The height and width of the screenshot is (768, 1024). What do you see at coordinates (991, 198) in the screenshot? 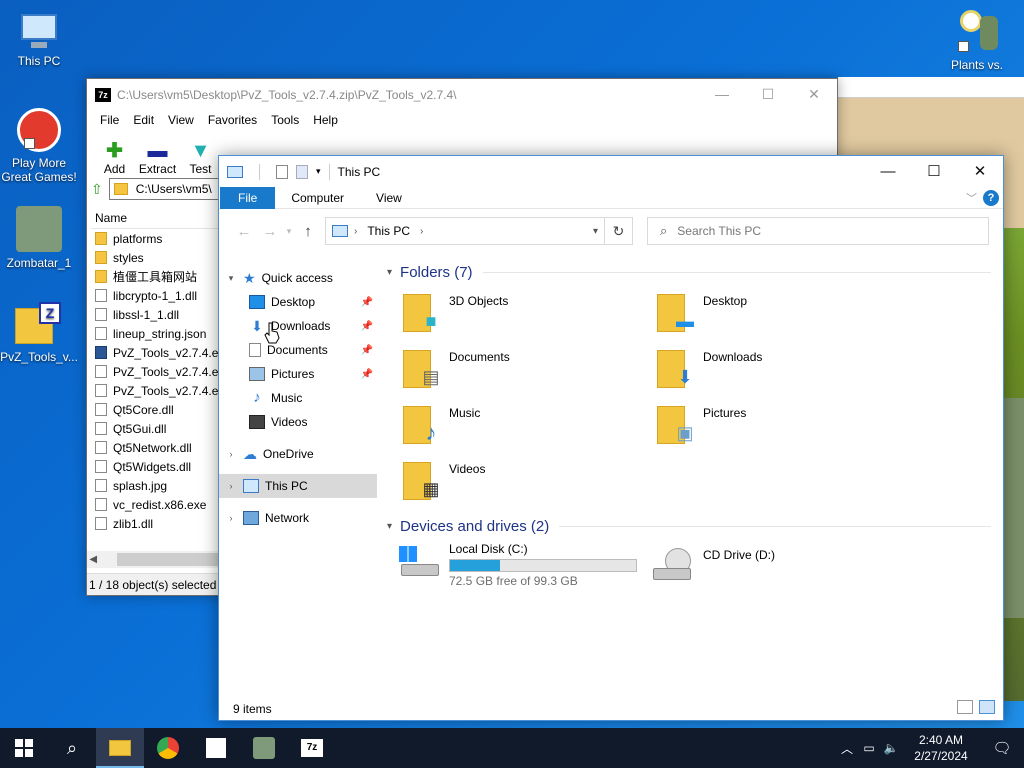
I see `help-icon: ?` at bounding box center [991, 198].